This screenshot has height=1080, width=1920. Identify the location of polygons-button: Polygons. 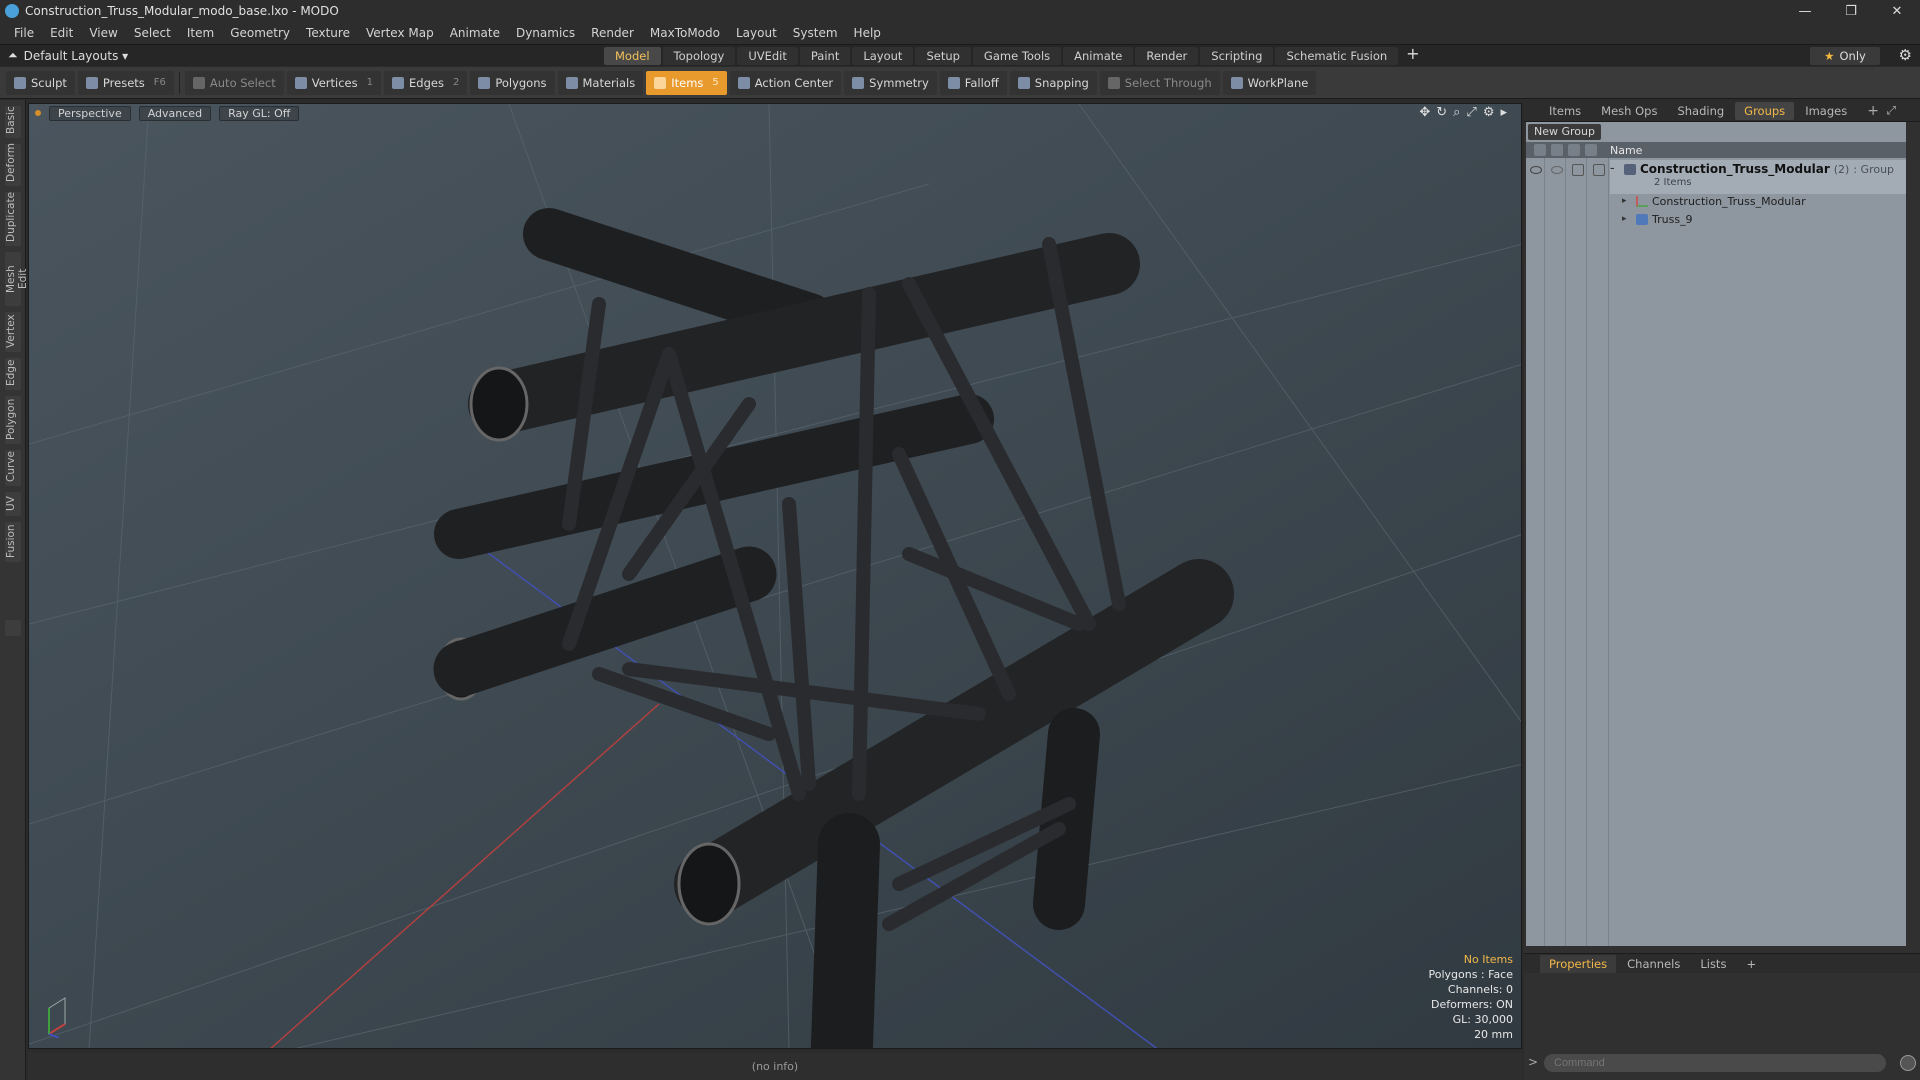
(512, 82).